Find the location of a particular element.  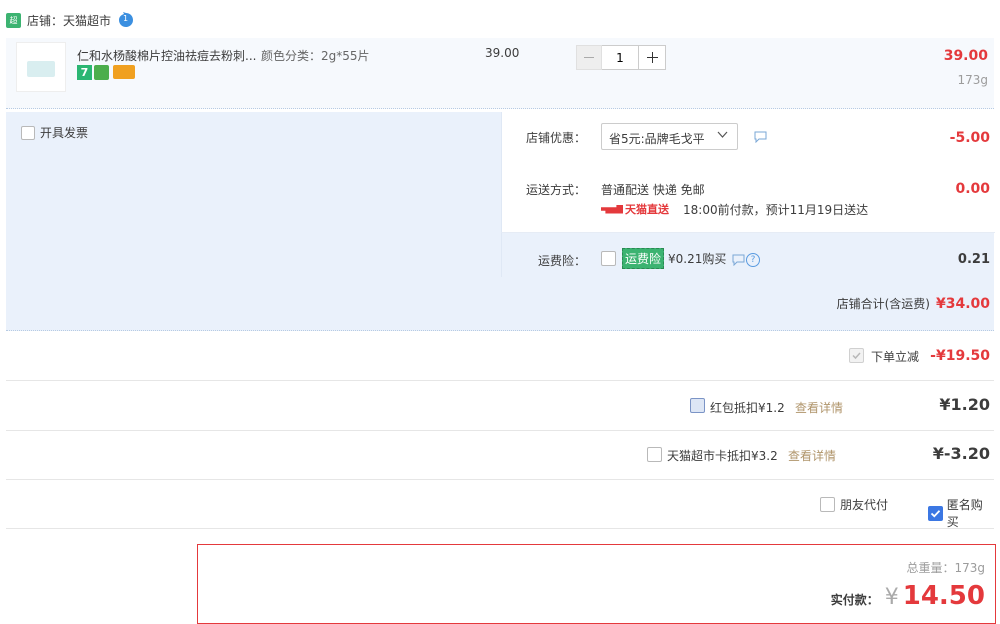

item-weight: 173g is located at coordinates (972, 80).